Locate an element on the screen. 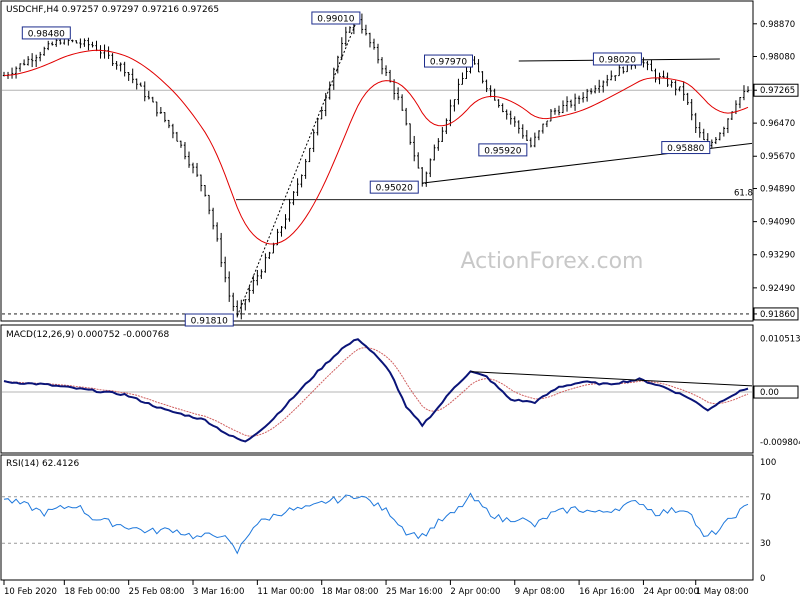 Image resolution: width=800 pixels, height=600 pixels. x-tick-label: 24 Apr 00:00 is located at coordinates (670, 592).